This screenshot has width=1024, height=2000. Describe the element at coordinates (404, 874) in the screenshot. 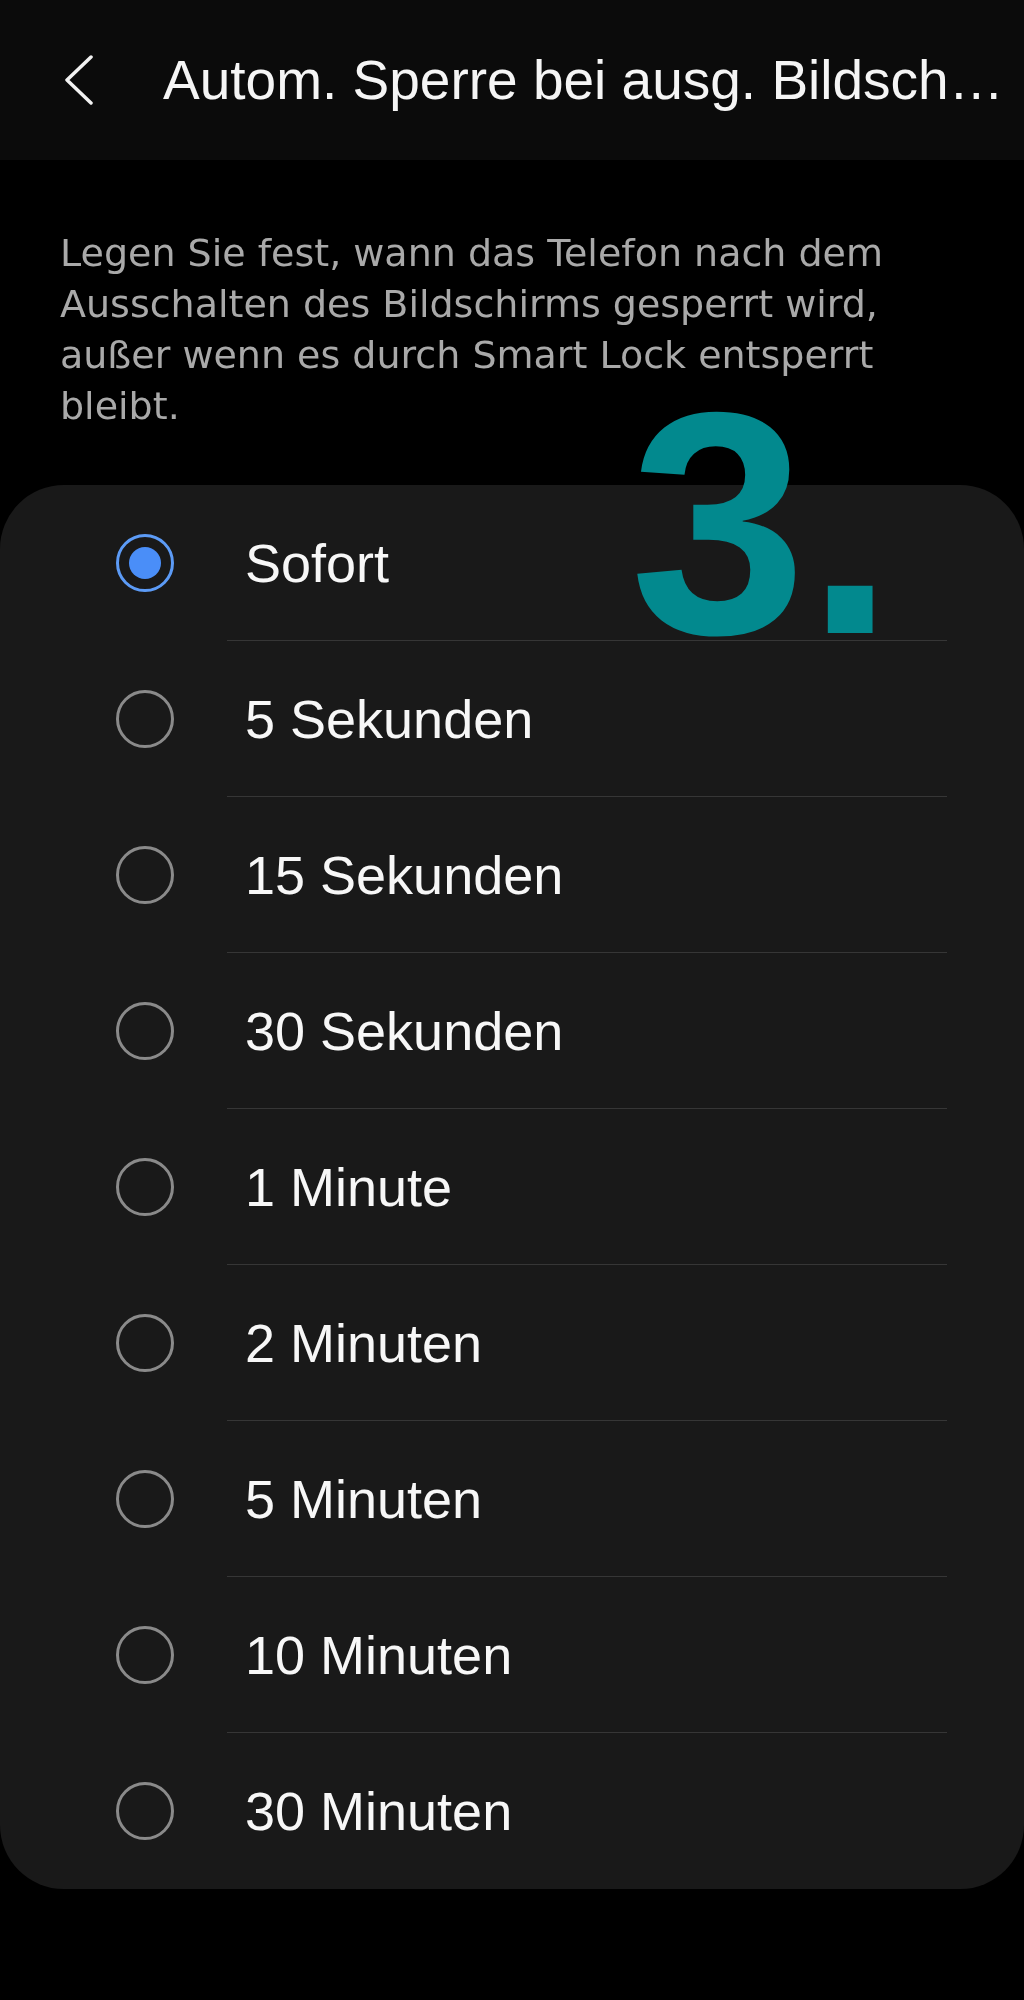

I see `option-label: 15 Sekunden` at that location.